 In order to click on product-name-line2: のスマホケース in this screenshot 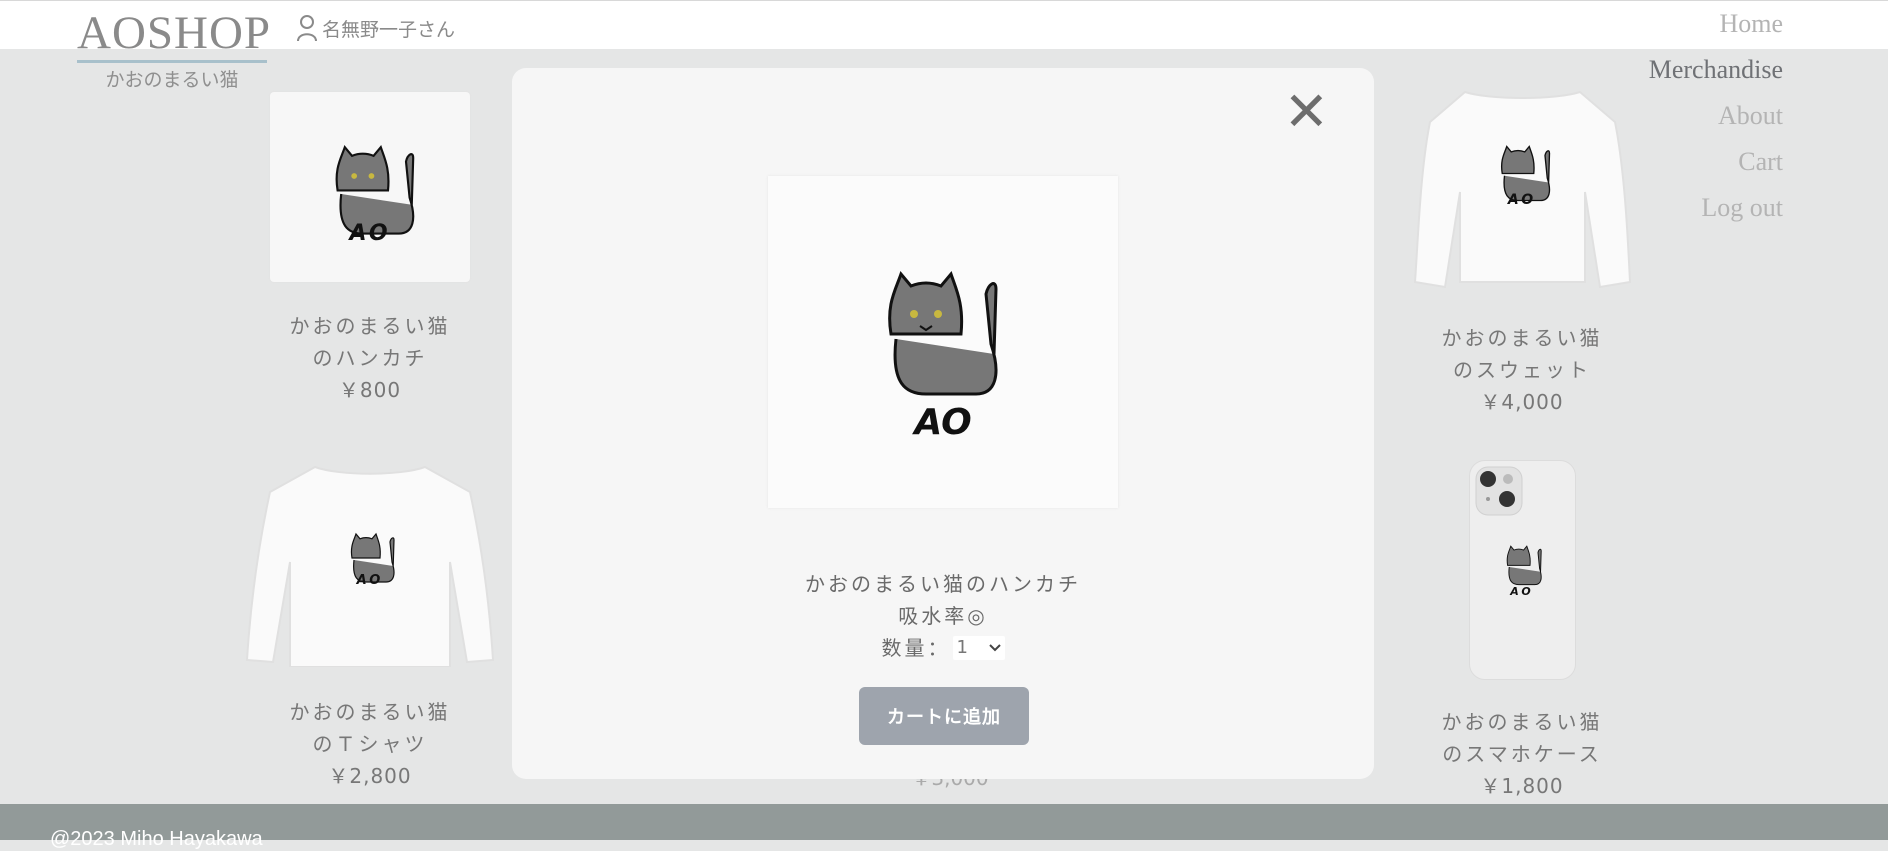, I will do `click(1522, 754)`.